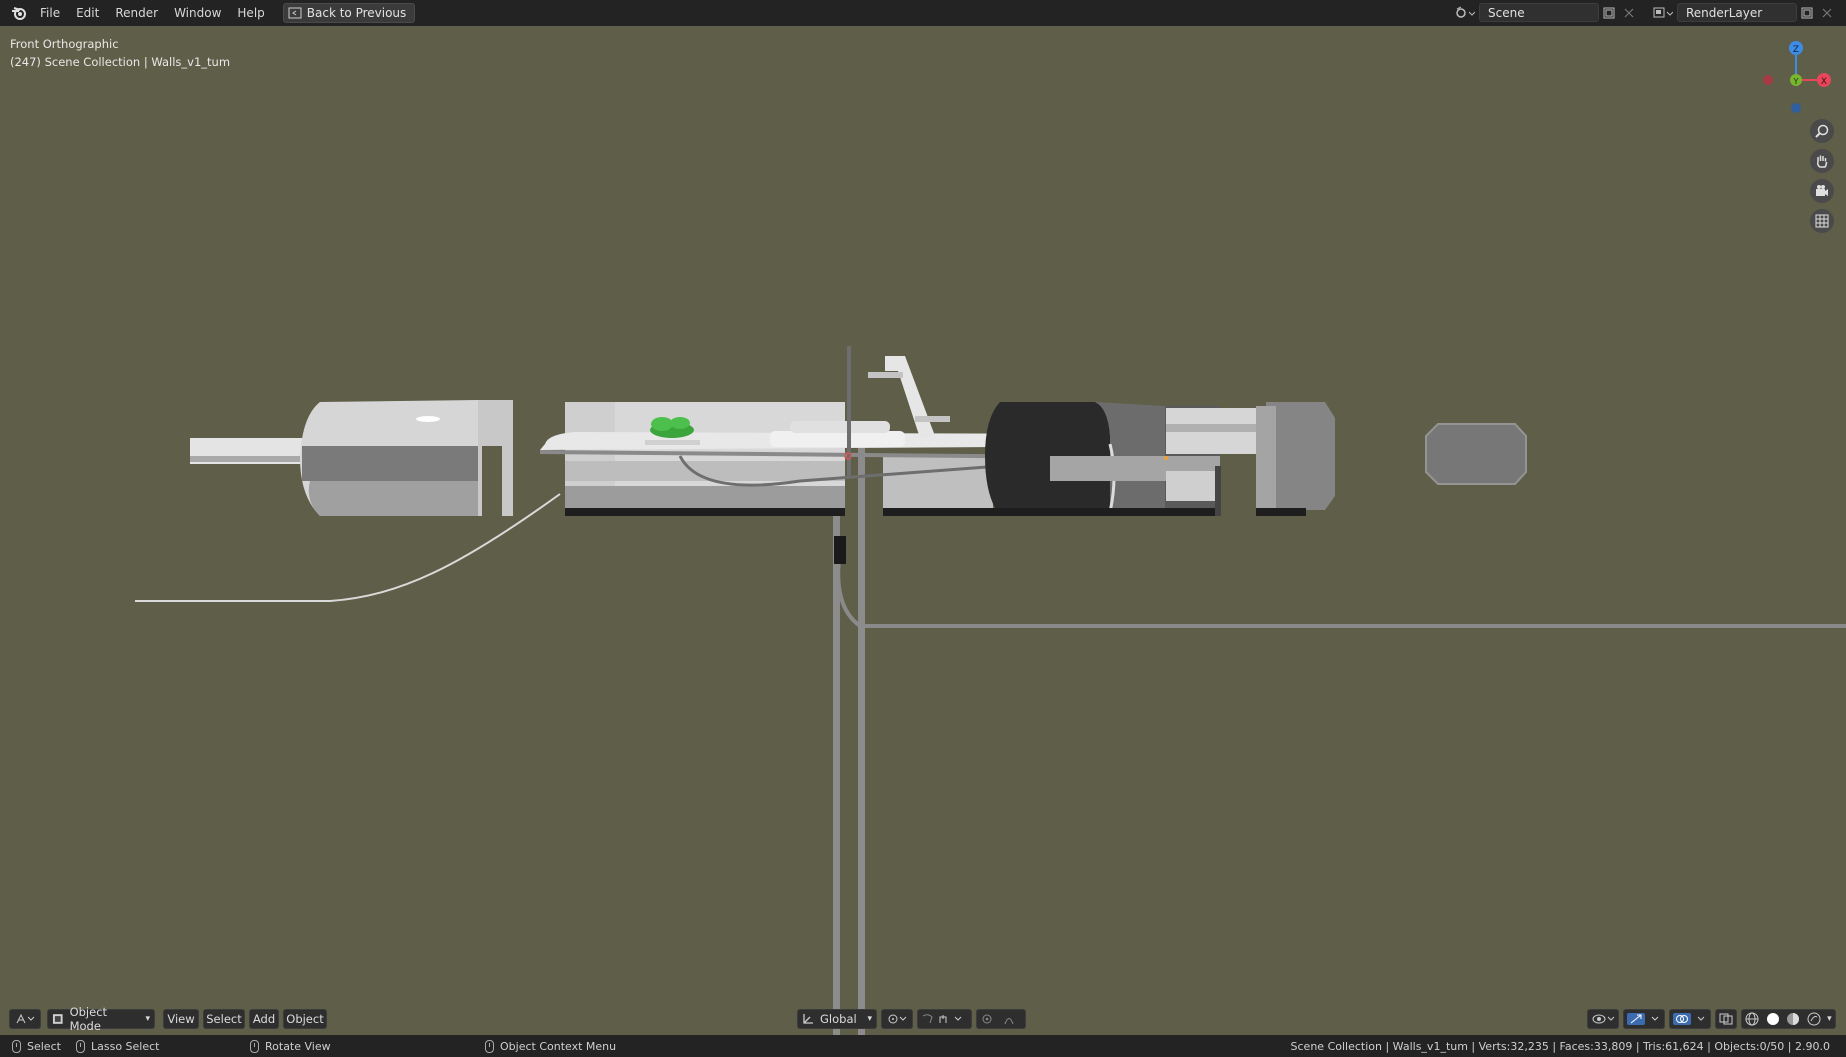 The width and height of the screenshot is (1846, 1057). Describe the element at coordinates (1506, 12) in the screenshot. I see `scene-name-value: Scene` at that location.